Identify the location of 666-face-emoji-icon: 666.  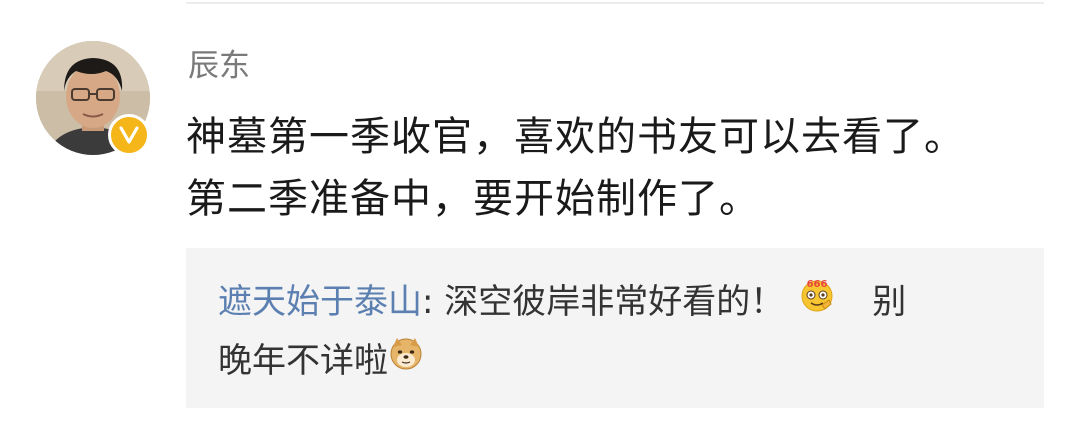
(817, 300).